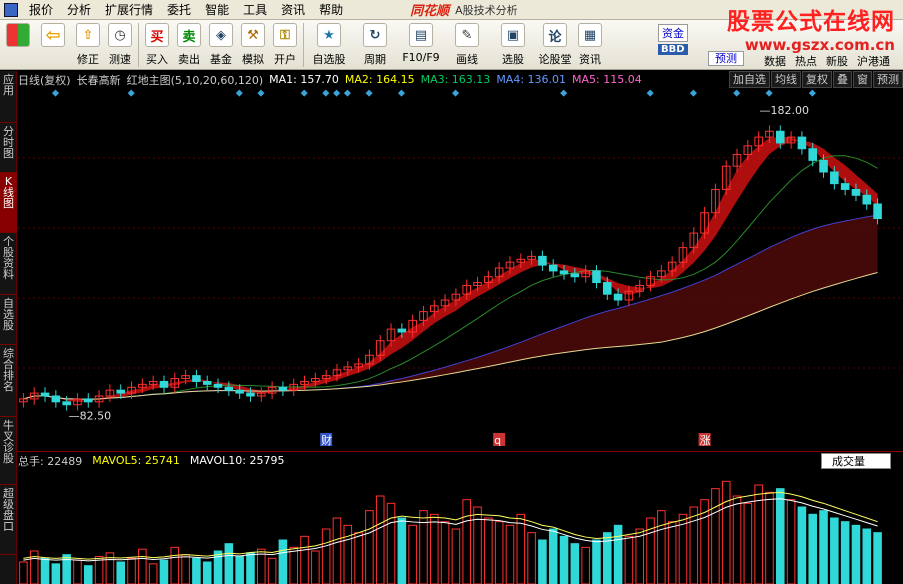  I want to click on right-tab-group: 资金 BBD, so click(673, 39).